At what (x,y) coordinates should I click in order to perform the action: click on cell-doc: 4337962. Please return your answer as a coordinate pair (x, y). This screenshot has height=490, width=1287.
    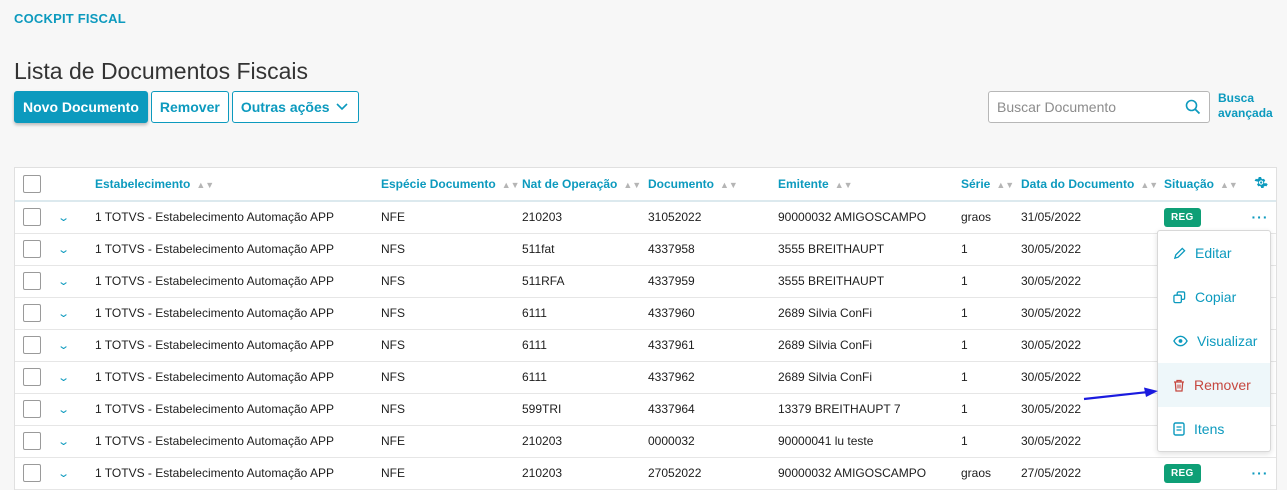
    Looking at the image, I should click on (671, 377).